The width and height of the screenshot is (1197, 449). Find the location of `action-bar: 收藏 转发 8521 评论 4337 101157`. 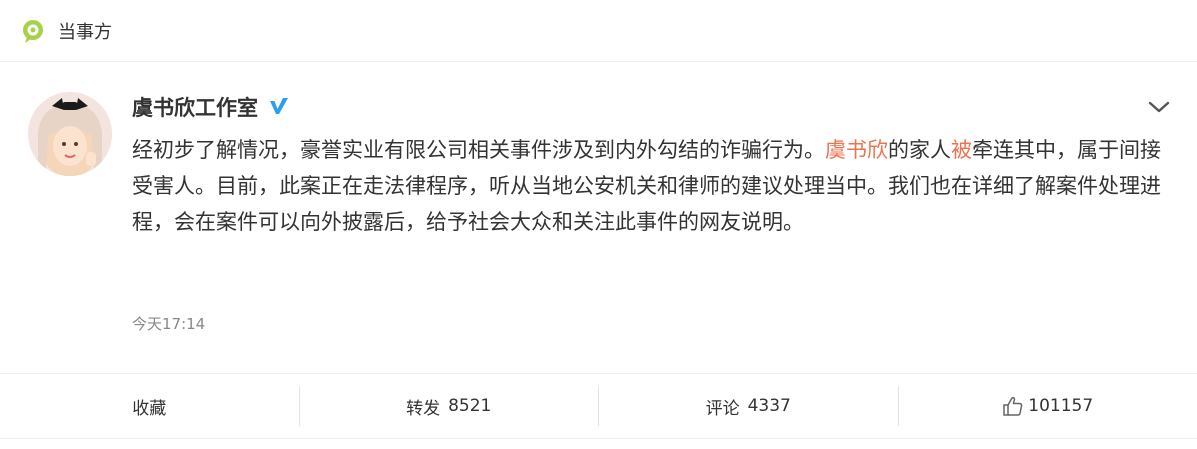

action-bar: 收藏 转发 8521 评论 4337 101157 is located at coordinates (598, 406).